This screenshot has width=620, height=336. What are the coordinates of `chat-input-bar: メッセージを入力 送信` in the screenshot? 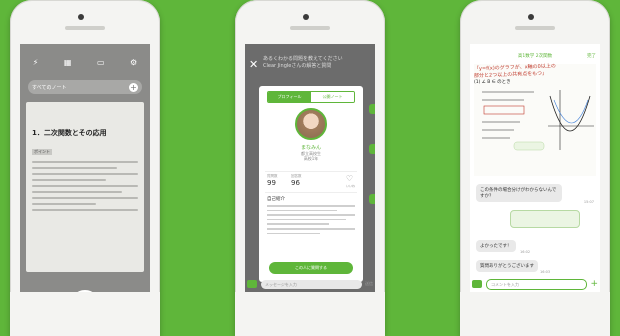 It's located at (310, 284).